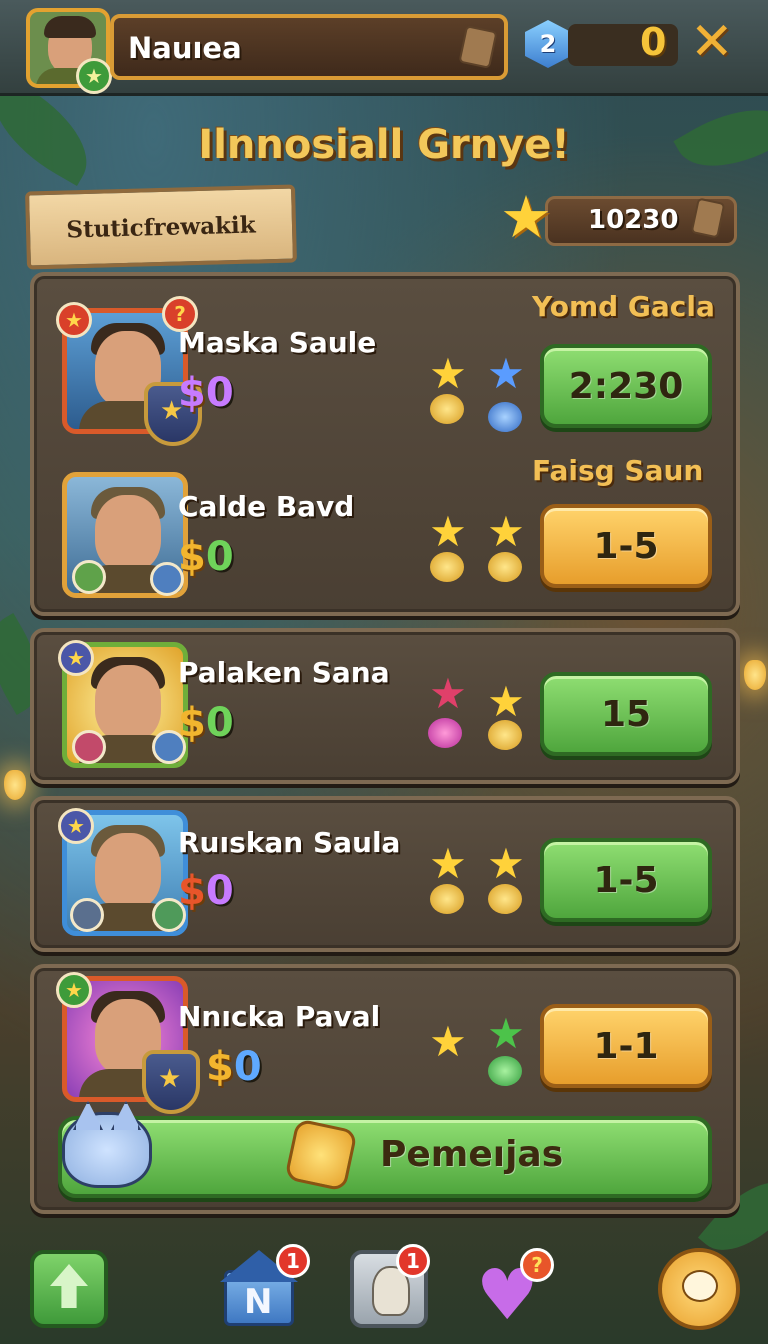 The image size is (768, 1344). Describe the element at coordinates (506, 1033) in the screenshot. I see `green-star-icon: ★` at that location.